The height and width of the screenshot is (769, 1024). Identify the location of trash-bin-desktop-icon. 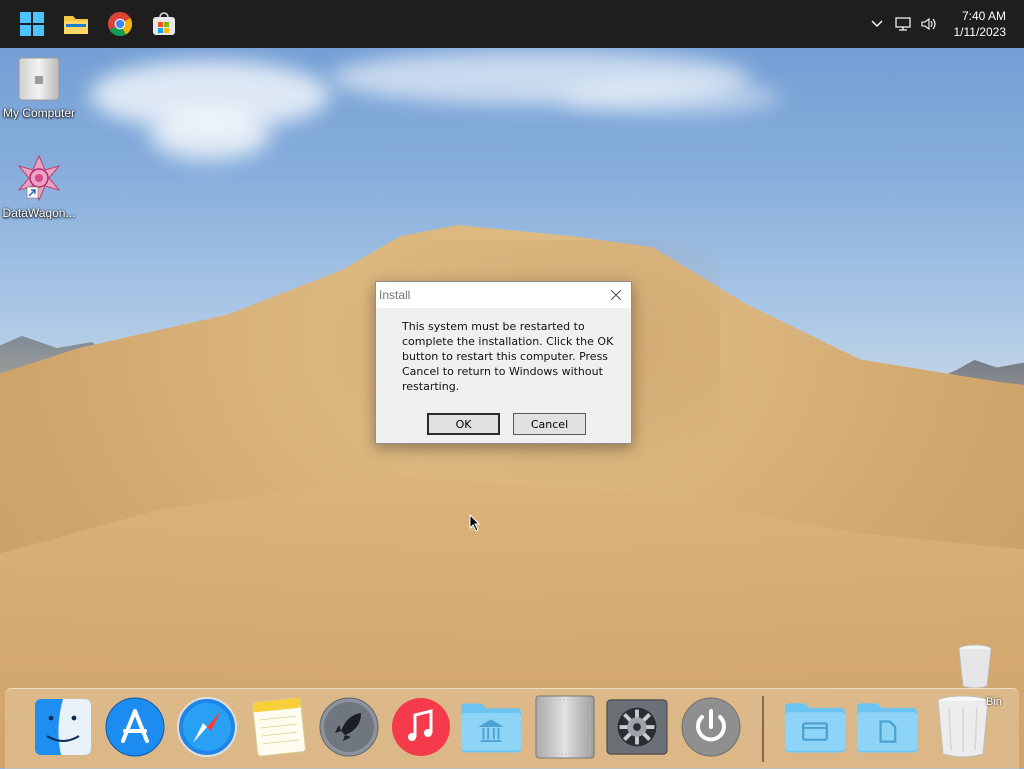
(975, 669).